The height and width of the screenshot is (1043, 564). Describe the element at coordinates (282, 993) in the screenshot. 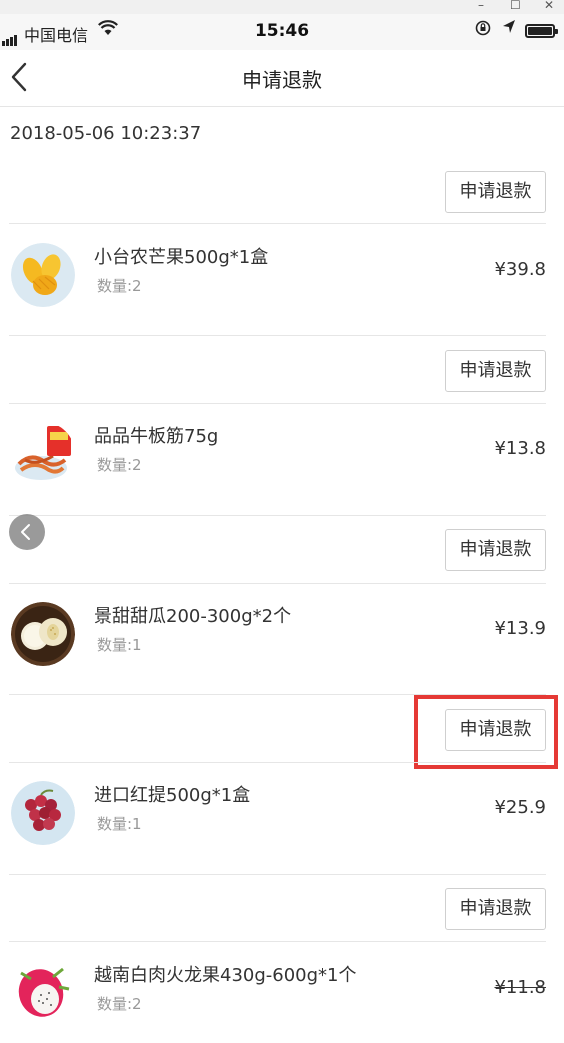

I see `product-item: 越南白肉火龙果430g-600g*1个 数量:2 ¥11.8` at that location.